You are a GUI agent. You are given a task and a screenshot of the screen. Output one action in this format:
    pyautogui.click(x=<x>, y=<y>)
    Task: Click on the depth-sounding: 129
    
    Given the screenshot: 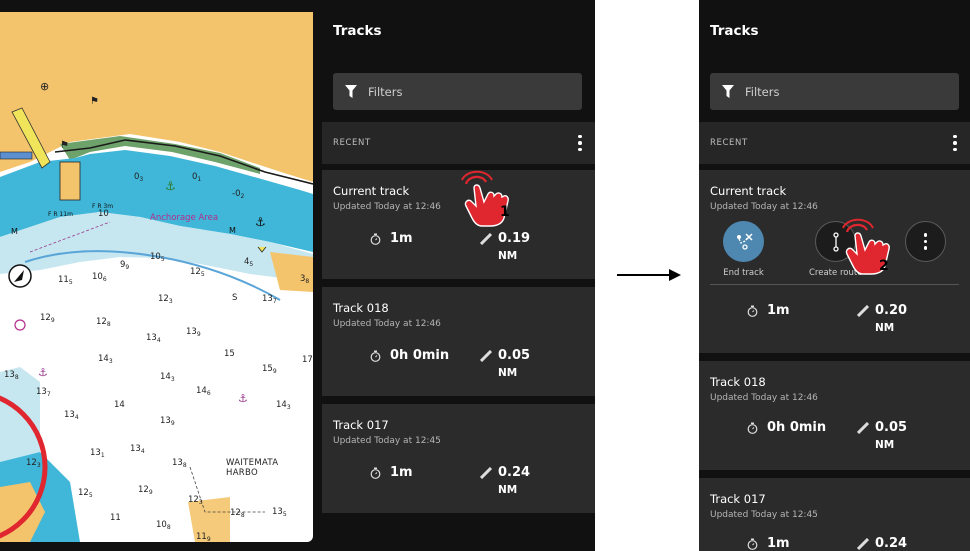 What is the action you would take?
    pyautogui.click(x=145, y=490)
    